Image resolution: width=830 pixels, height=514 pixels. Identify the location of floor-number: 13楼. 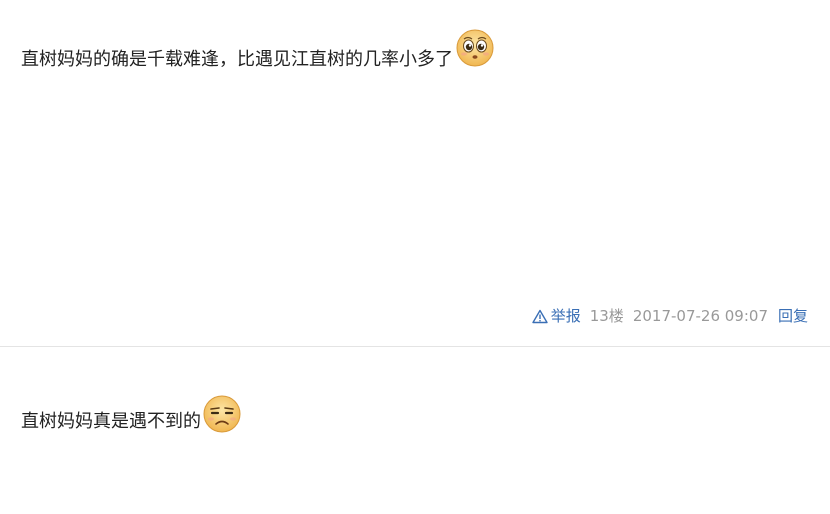
(606, 316).